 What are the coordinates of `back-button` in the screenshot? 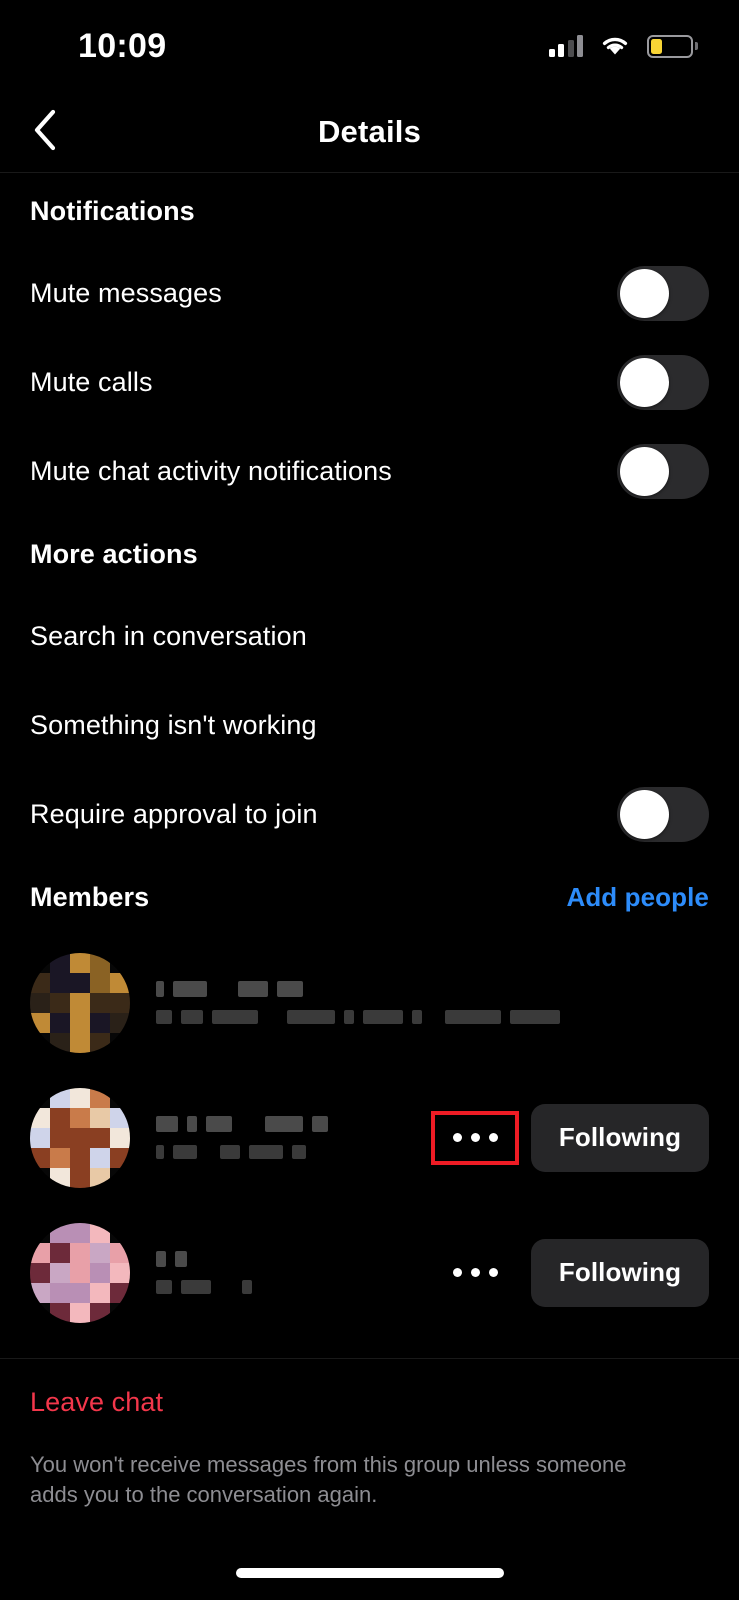 It's located at (45, 132).